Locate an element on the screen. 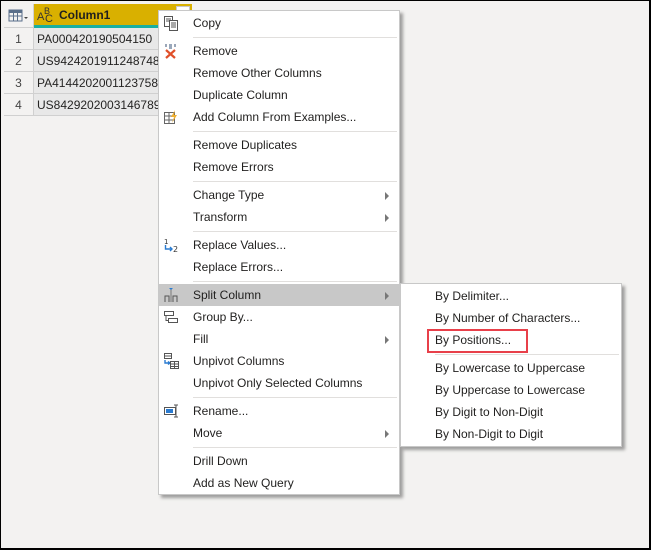  menu-item-label: Remove Duplicates is located at coordinates (245, 145).